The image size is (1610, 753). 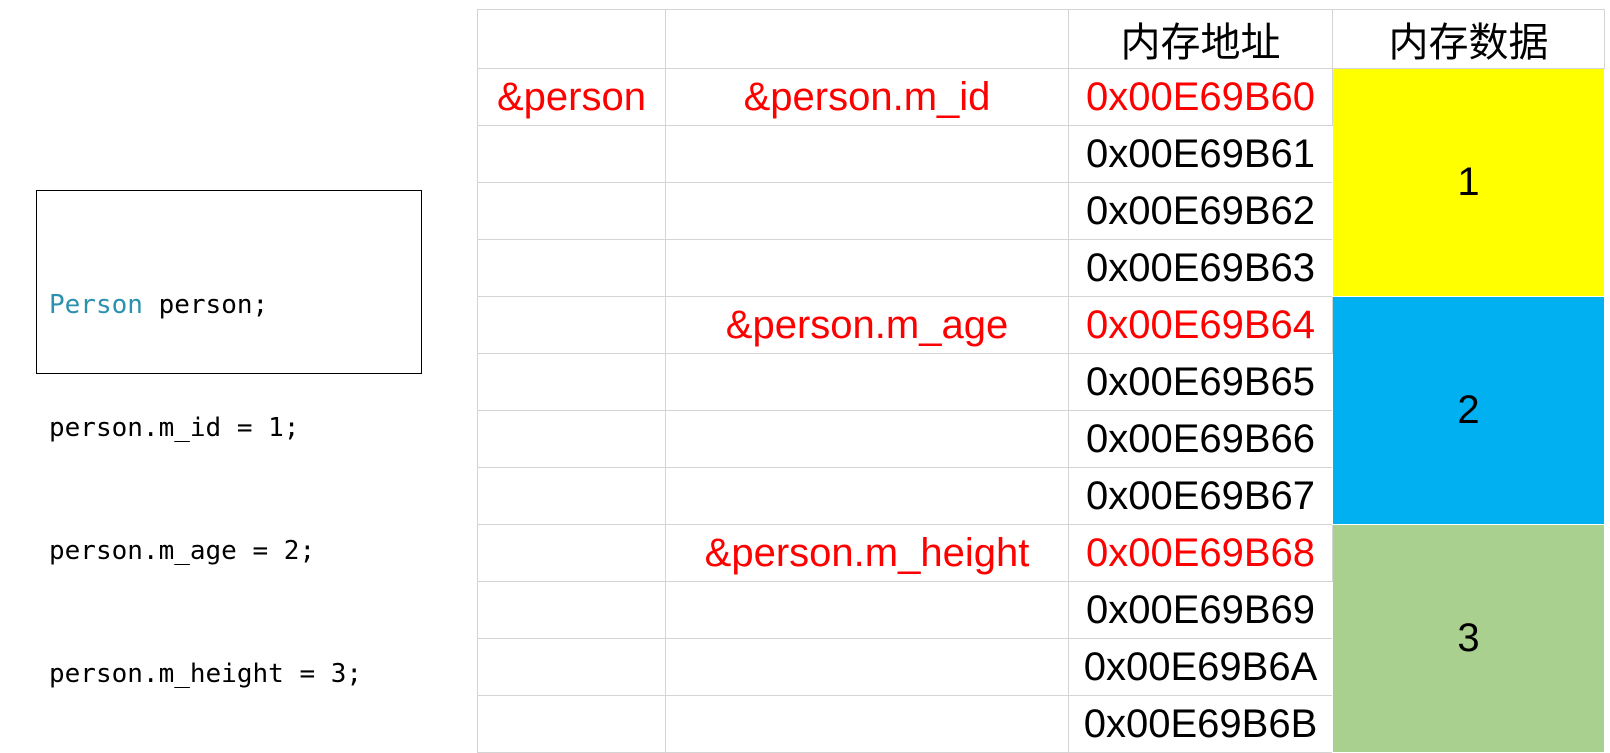 I want to click on code-line-1: Person person;, so click(x=229, y=305).